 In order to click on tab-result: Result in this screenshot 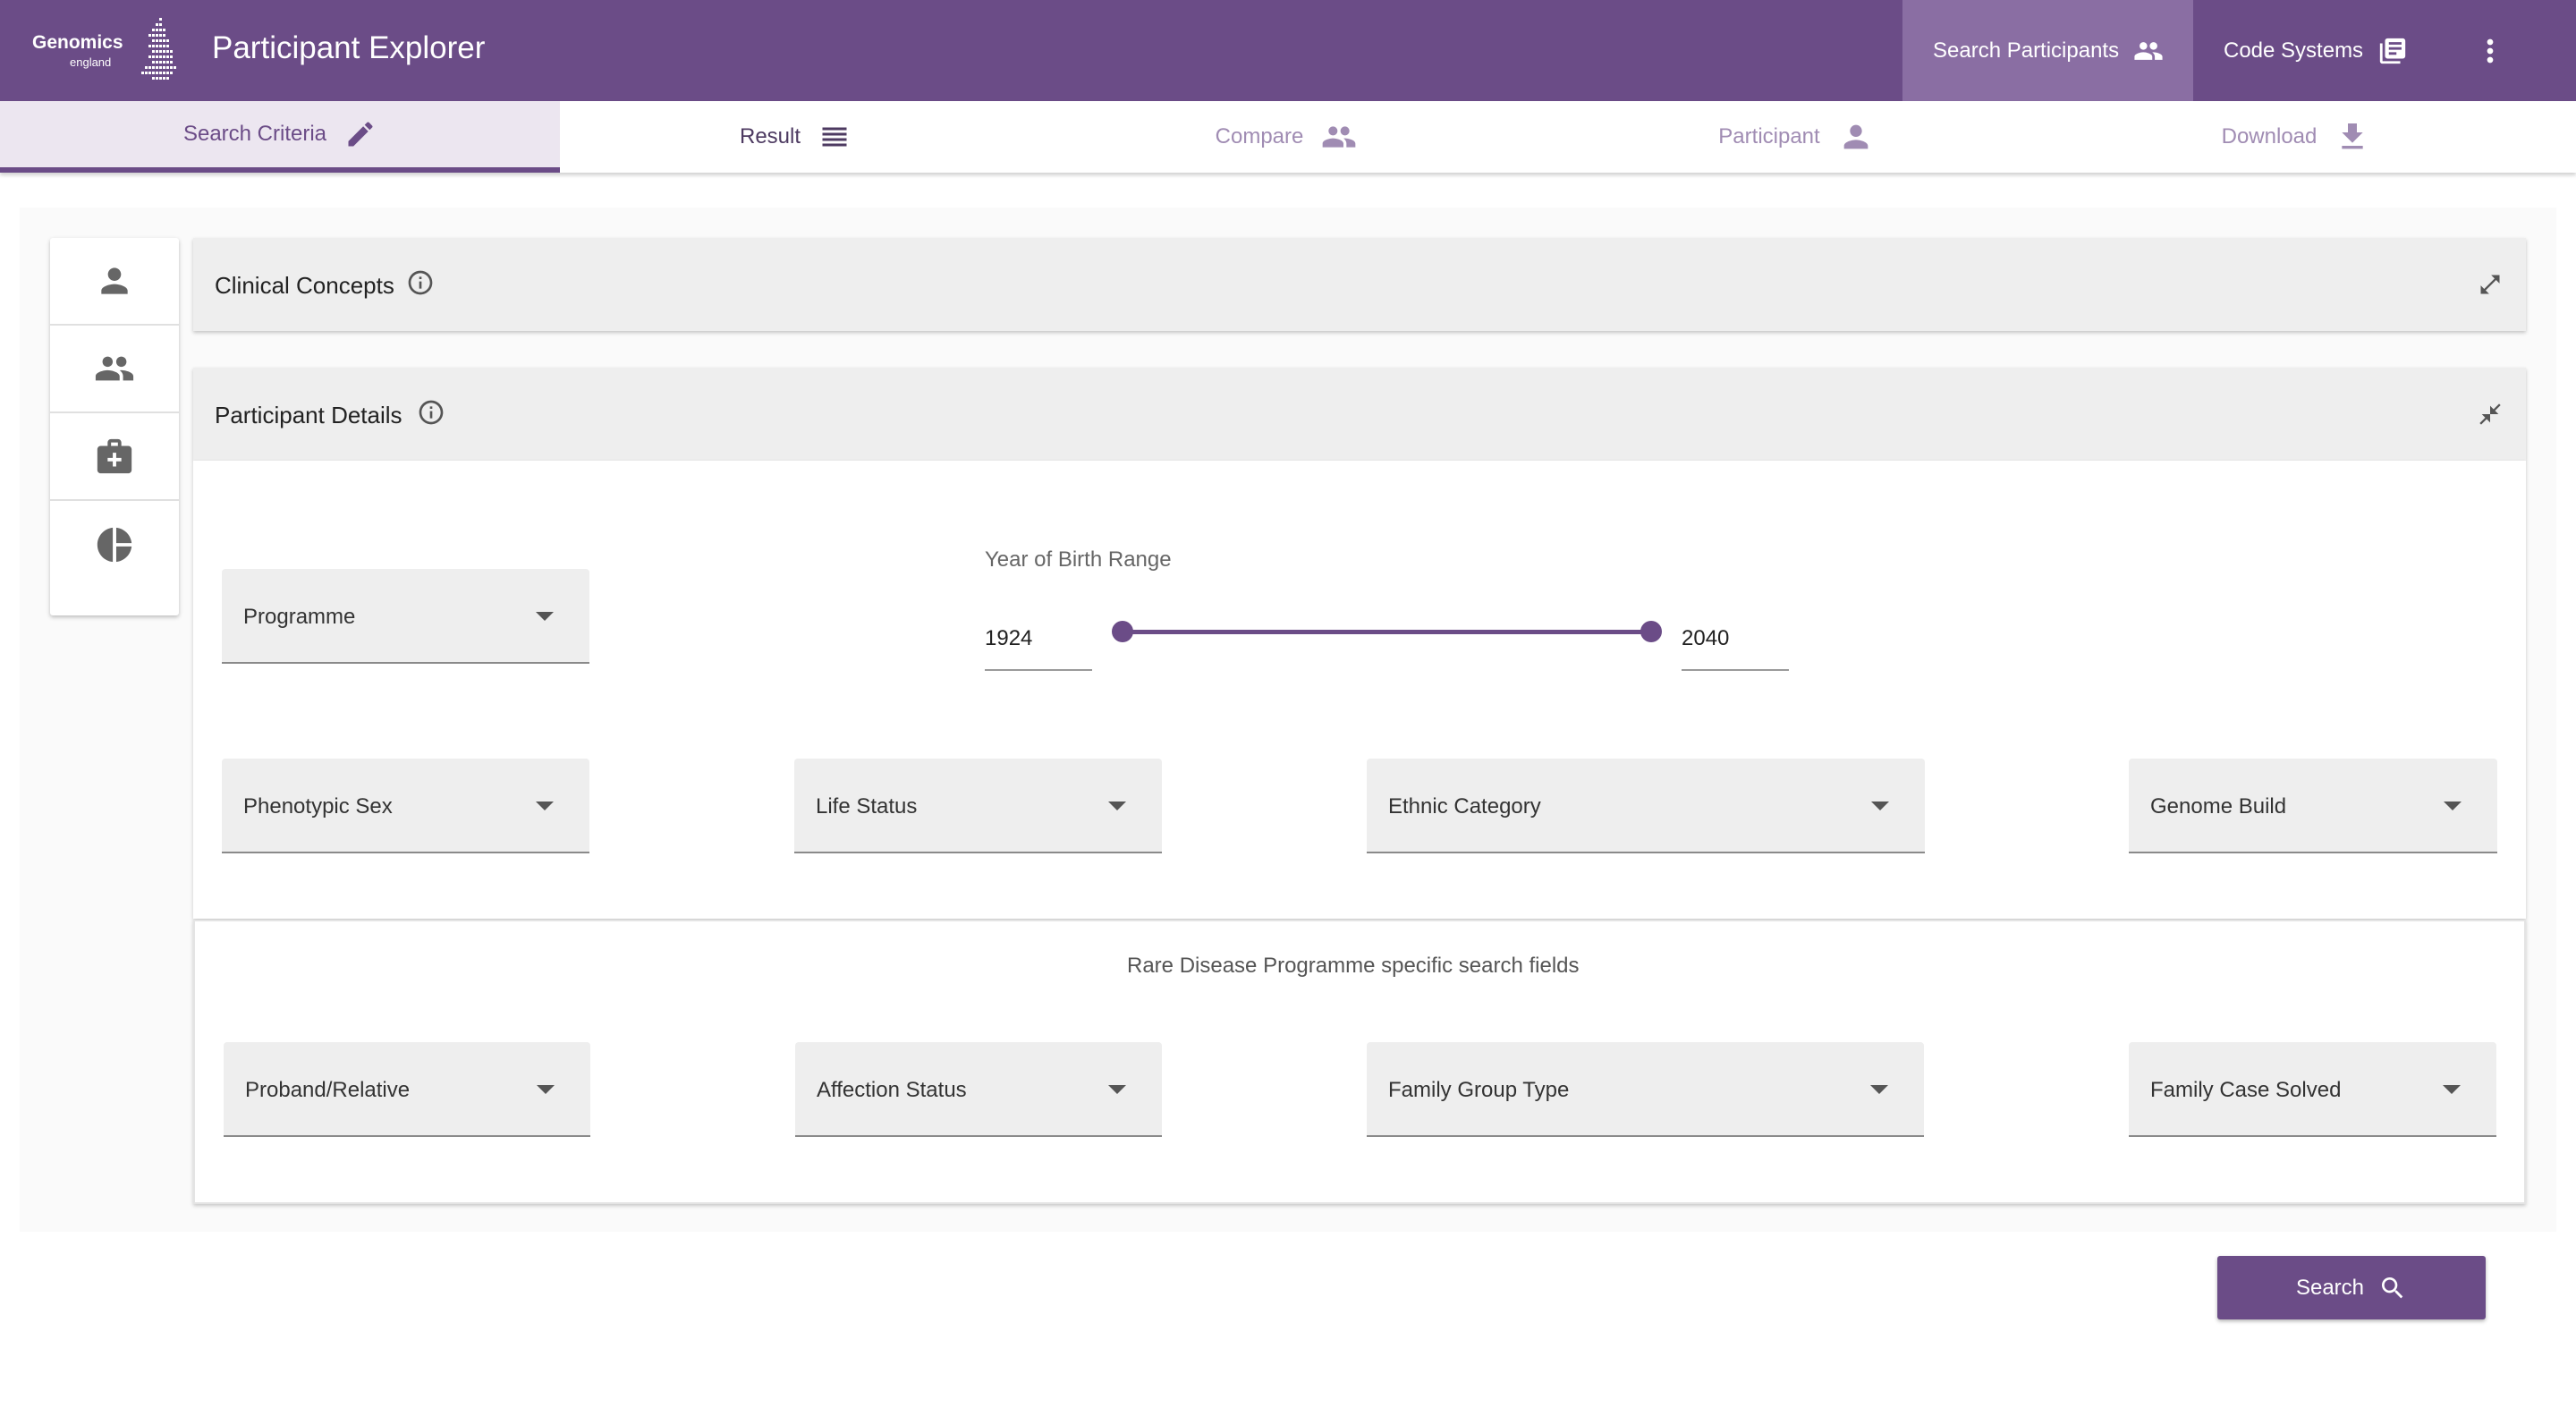, I will do `click(795, 137)`.